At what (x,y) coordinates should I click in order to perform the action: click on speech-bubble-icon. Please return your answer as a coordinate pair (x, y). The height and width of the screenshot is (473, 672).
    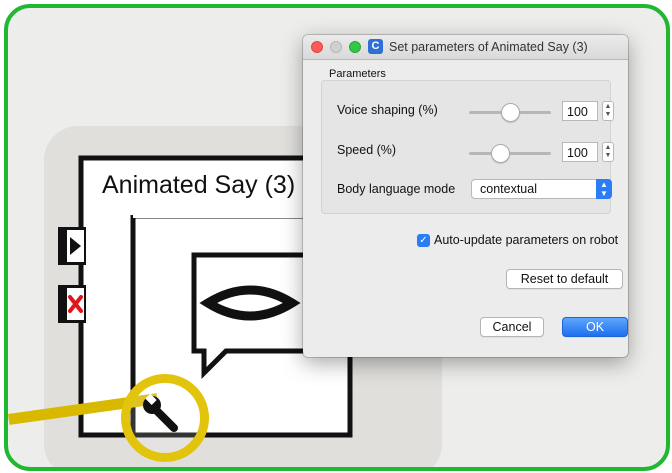
    Looking at the image, I should click on (250, 316).